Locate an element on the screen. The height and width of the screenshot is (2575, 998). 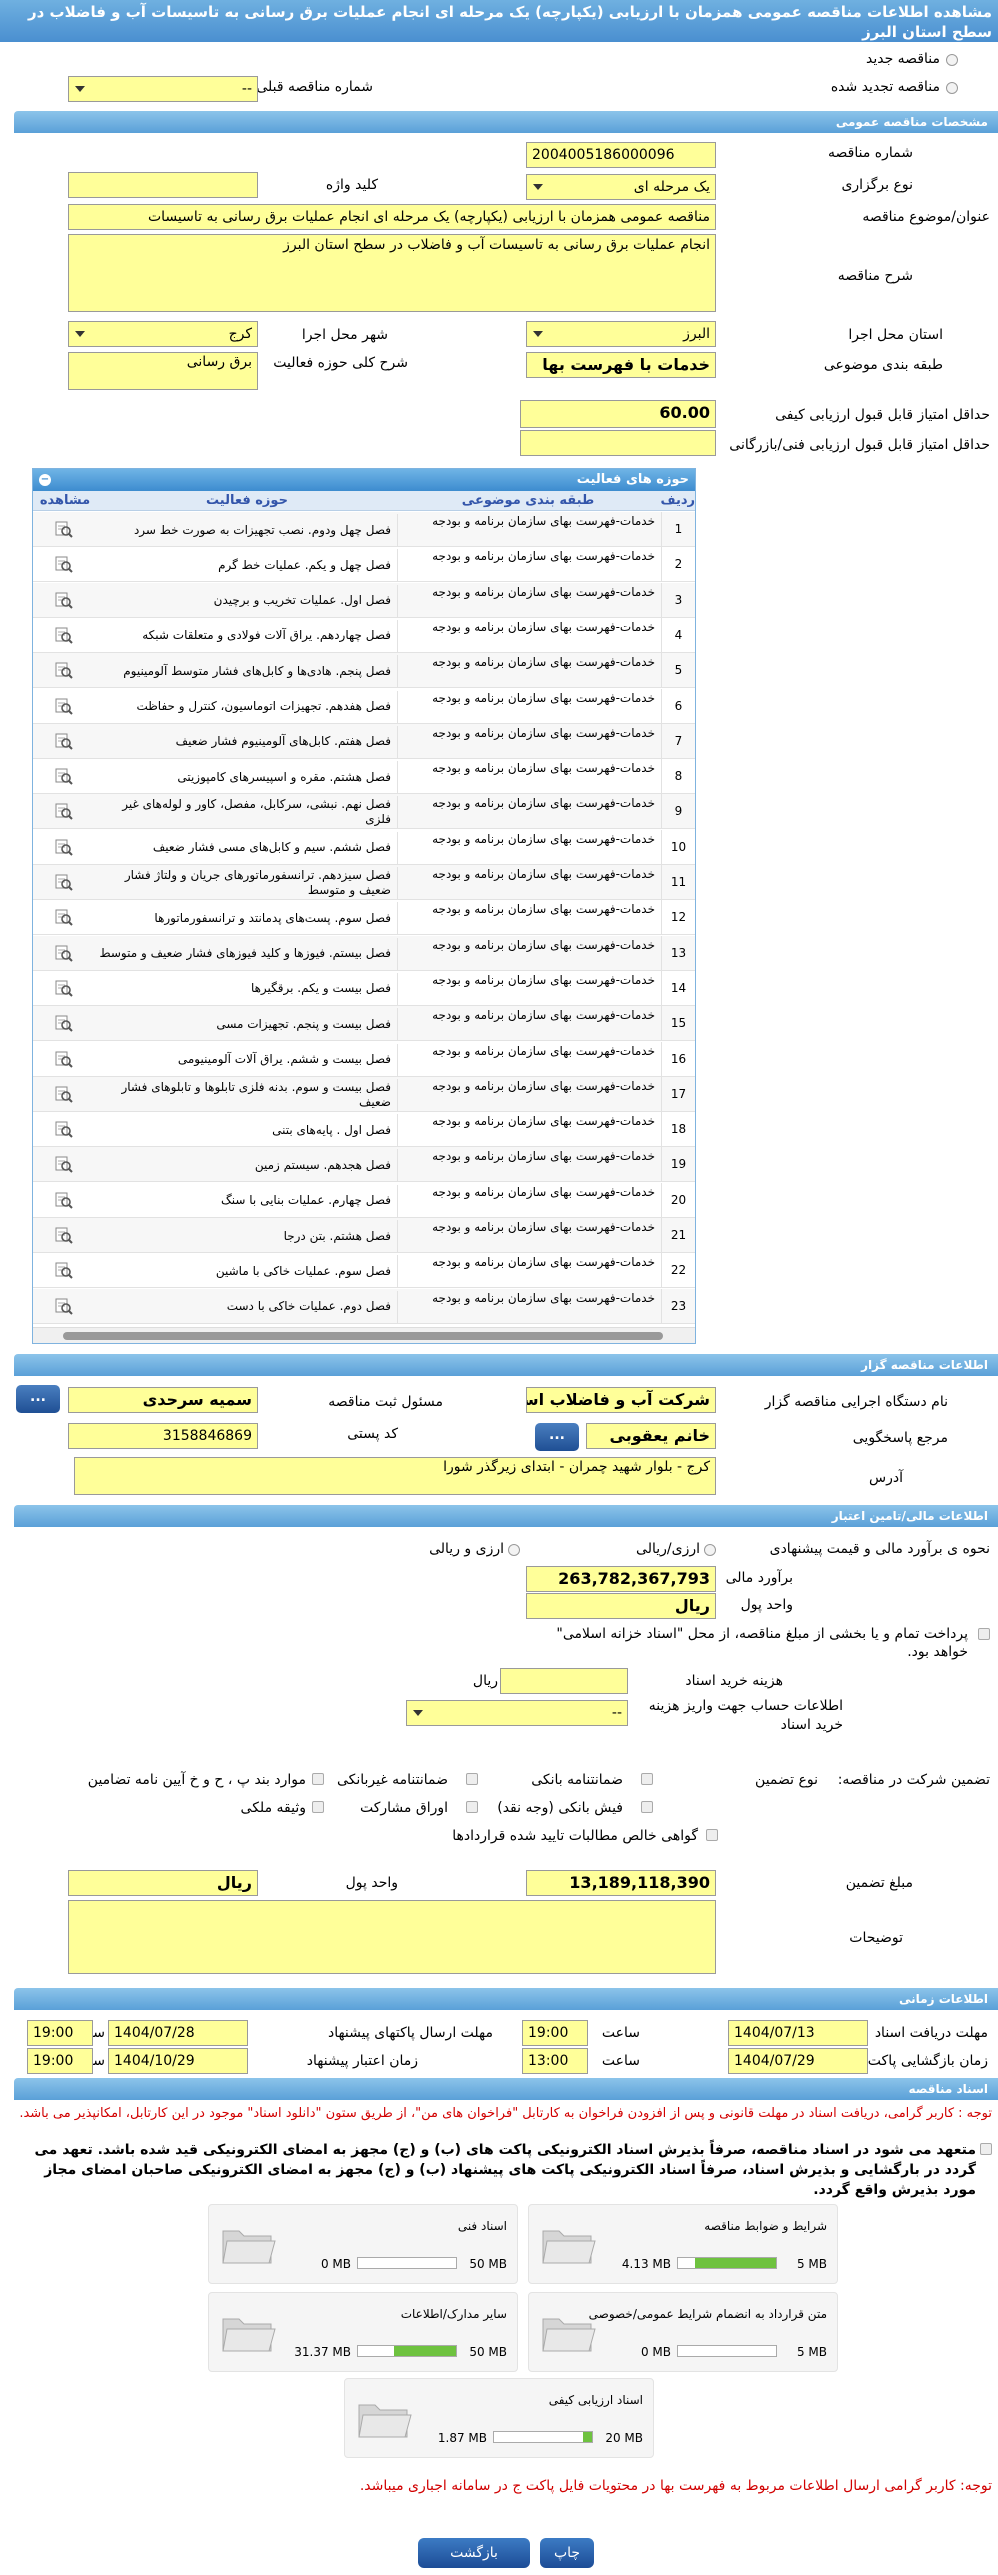
file-used-size: 0 MB is located at coordinates (655, 2352).